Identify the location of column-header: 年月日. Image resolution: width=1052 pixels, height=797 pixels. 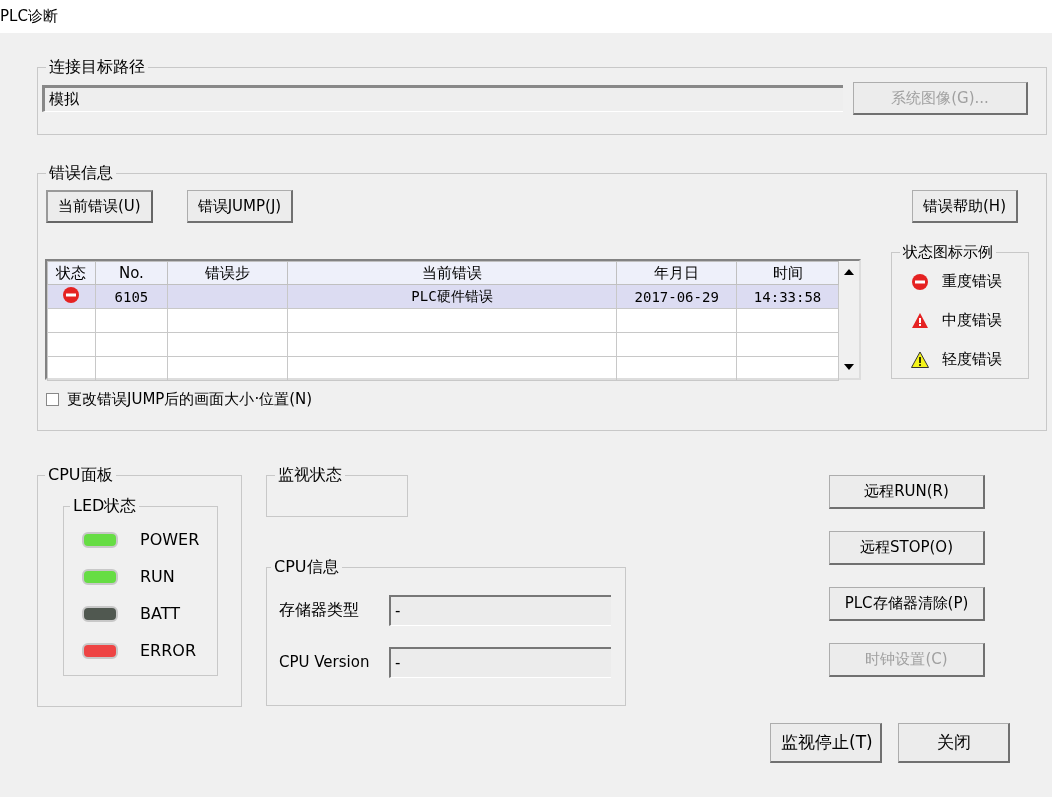
(676, 273).